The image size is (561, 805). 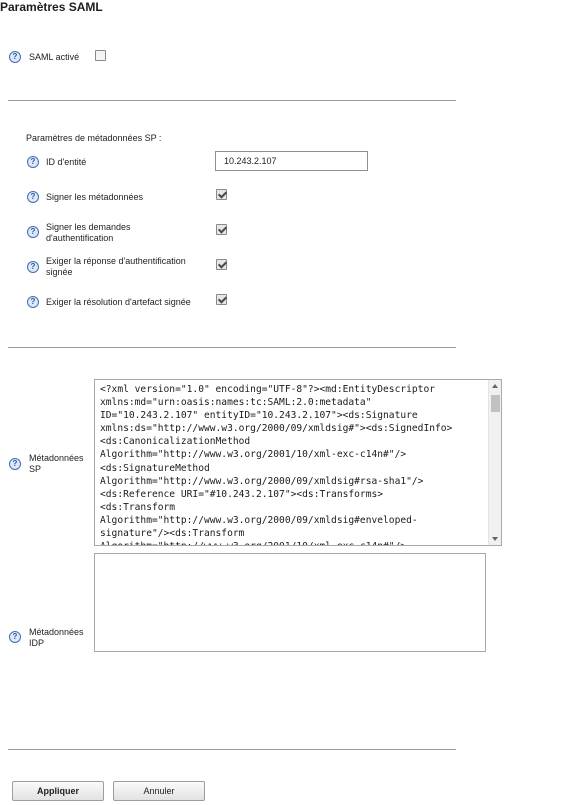 What do you see at coordinates (159, 791) in the screenshot?
I see `cancel-button: Annuler` at bounding box center [159, 791].